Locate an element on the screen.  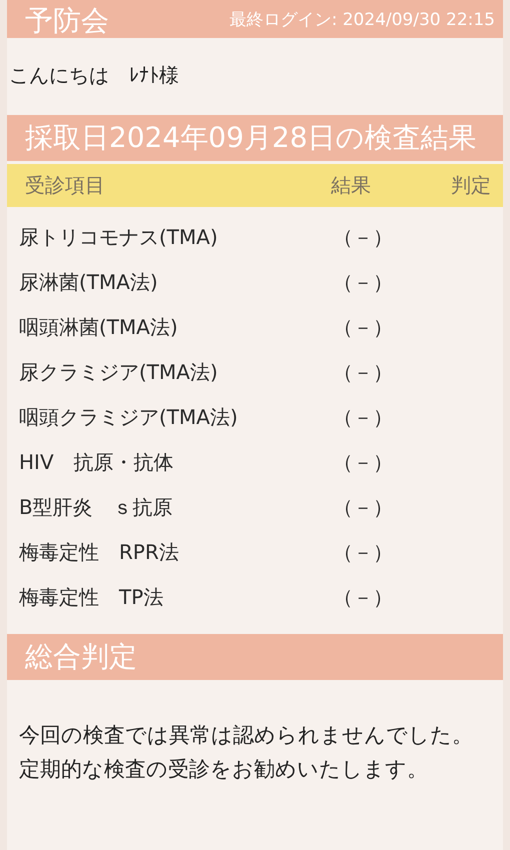
column-header: 結果 is located at coordinates (351, 185).